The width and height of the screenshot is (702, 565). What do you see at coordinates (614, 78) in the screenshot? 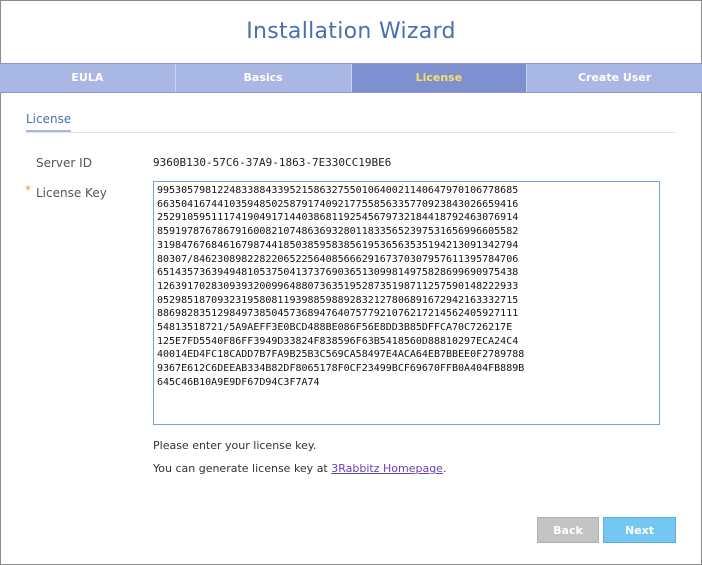
I see `tab-create-user: Create User` at bounding box center [614, 78].